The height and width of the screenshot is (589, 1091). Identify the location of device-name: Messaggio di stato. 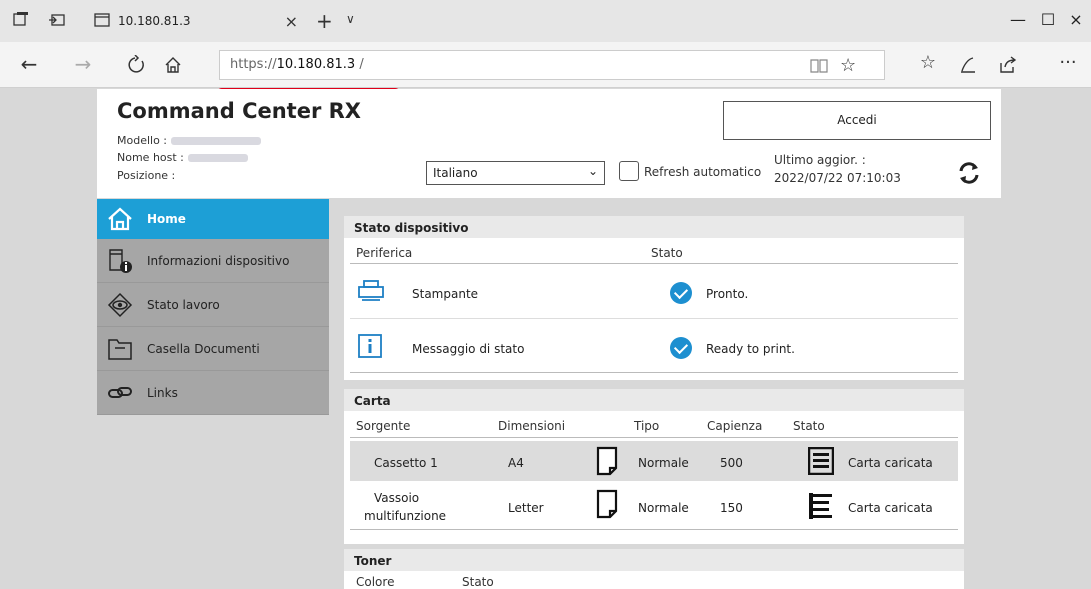
(468, 349).